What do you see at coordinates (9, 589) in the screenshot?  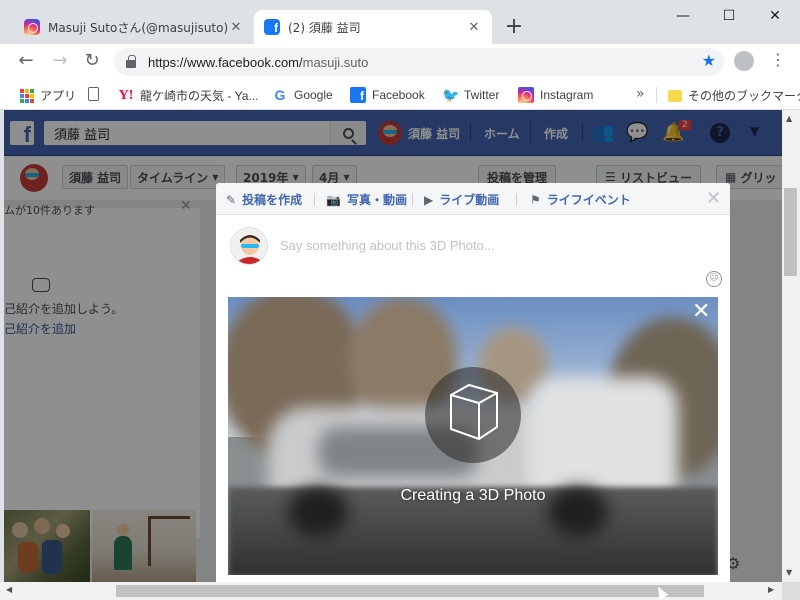 I see `scroll-left-icon: ◀` at bounding box center [9, 589].